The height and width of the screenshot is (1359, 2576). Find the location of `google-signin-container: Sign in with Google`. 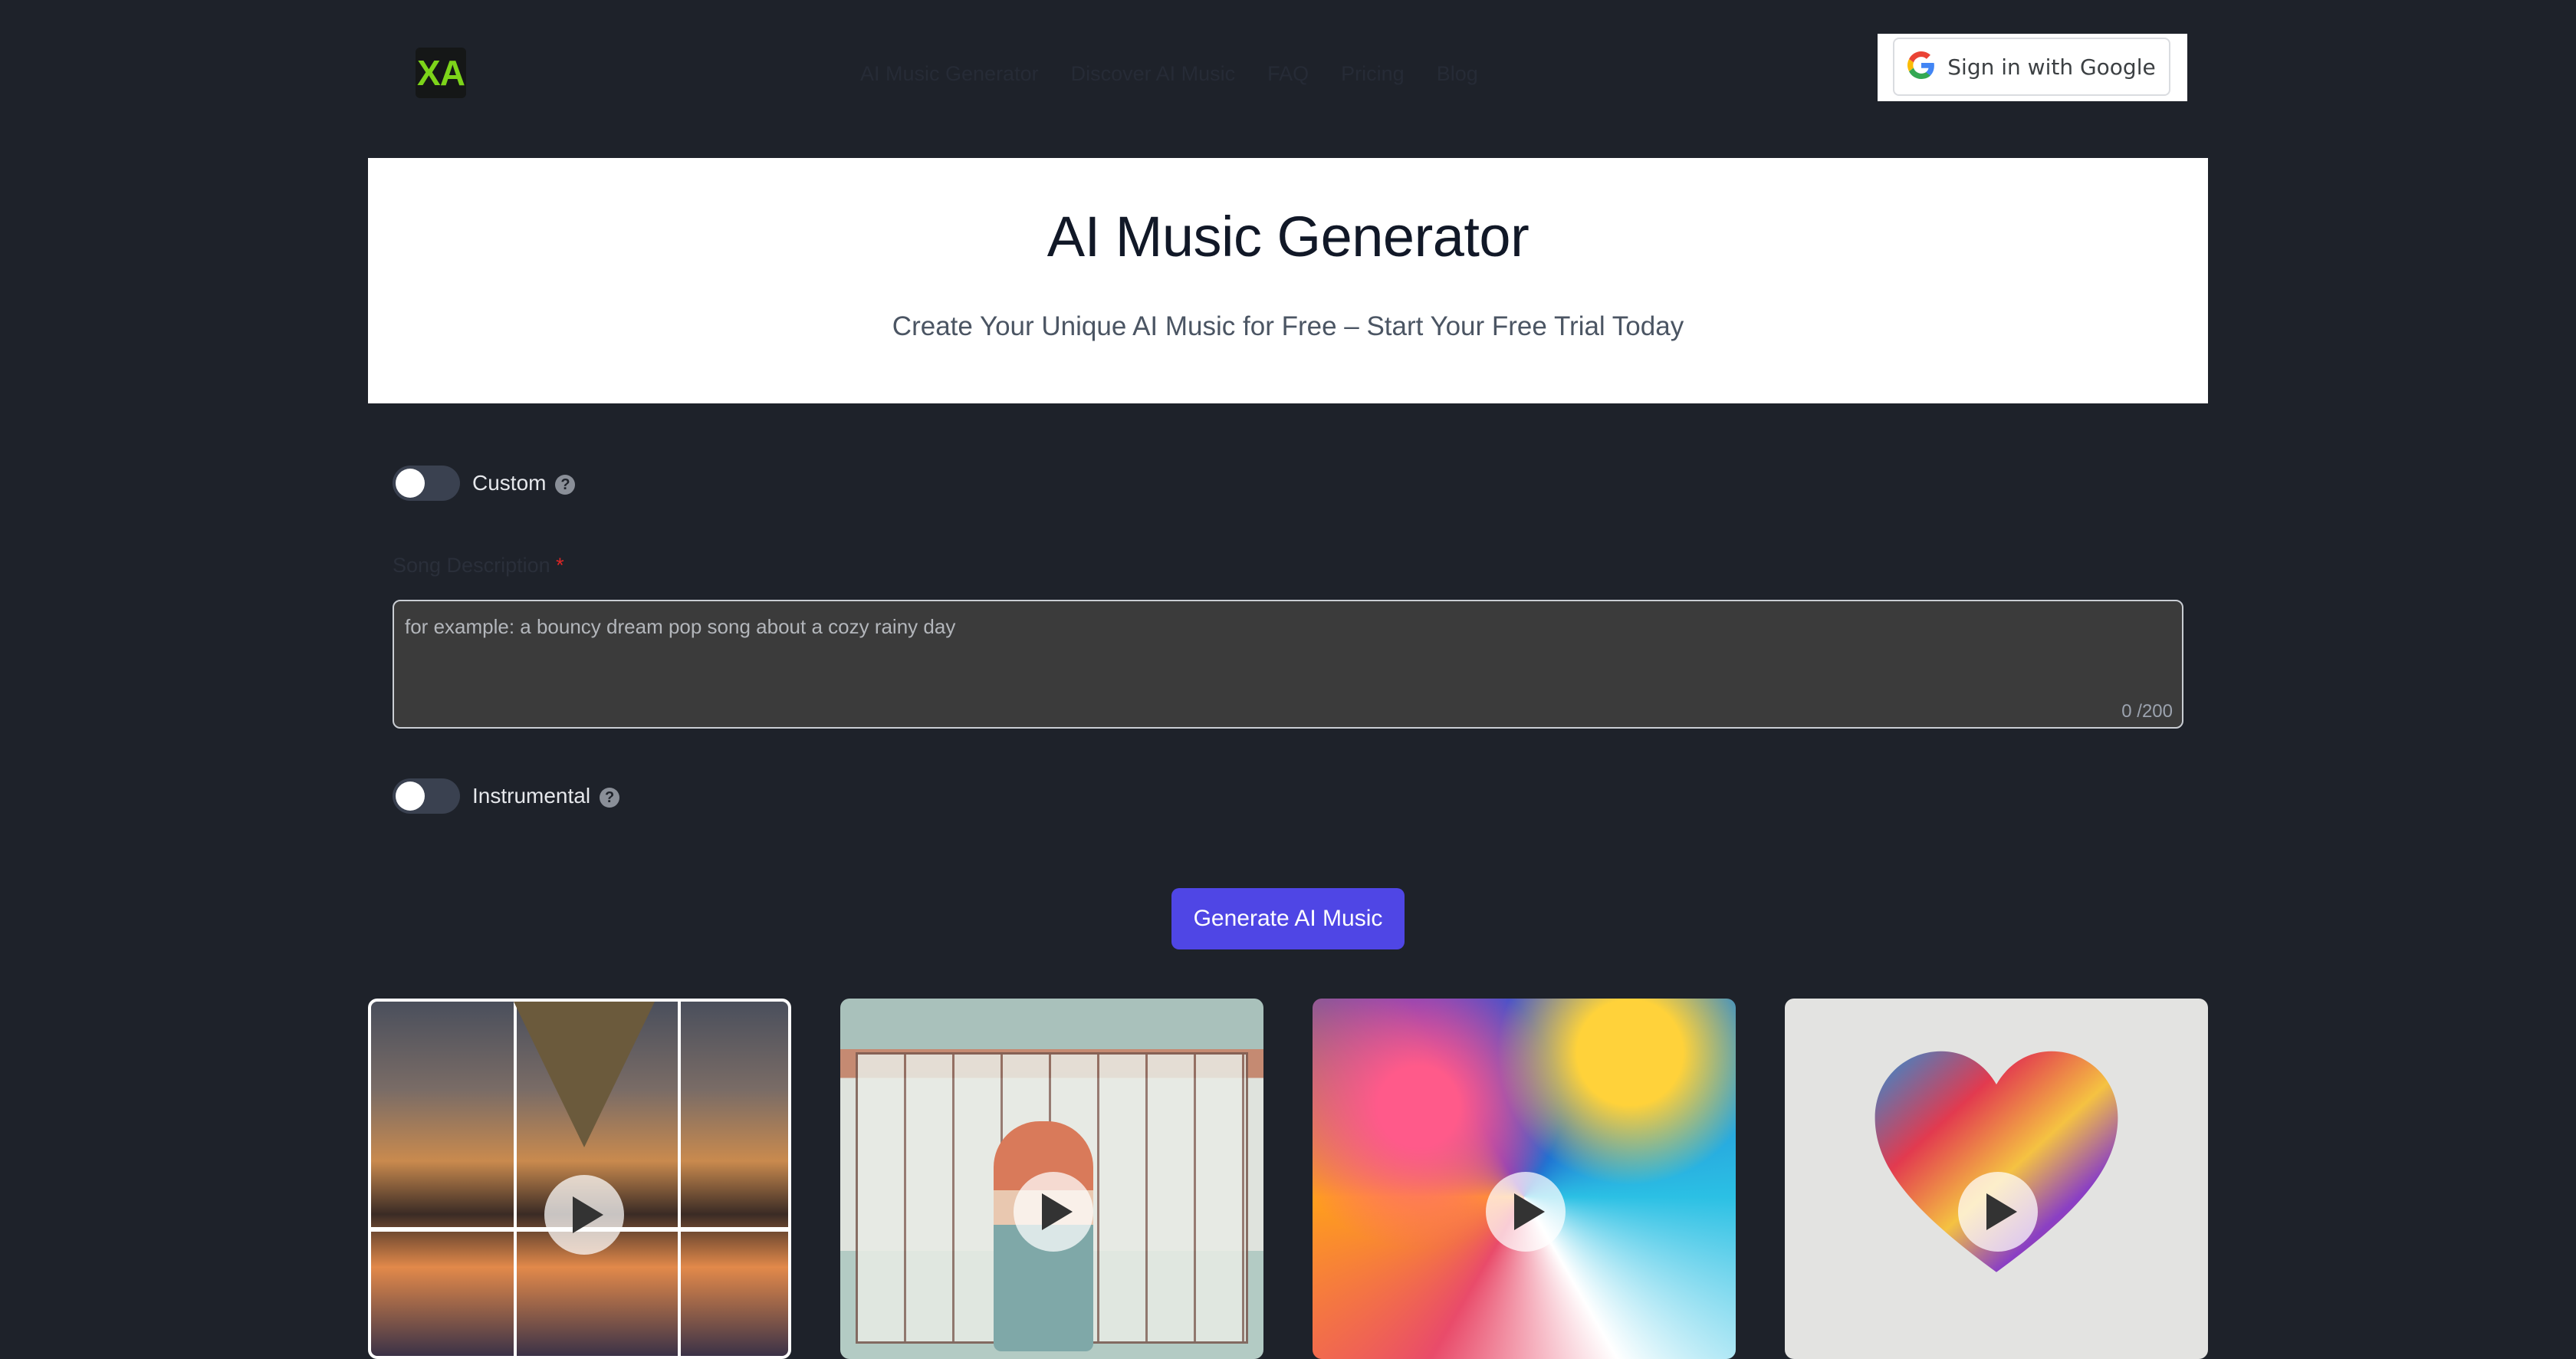

google-signin-container: Sign in with Google is located at coordinates (2032, 67).